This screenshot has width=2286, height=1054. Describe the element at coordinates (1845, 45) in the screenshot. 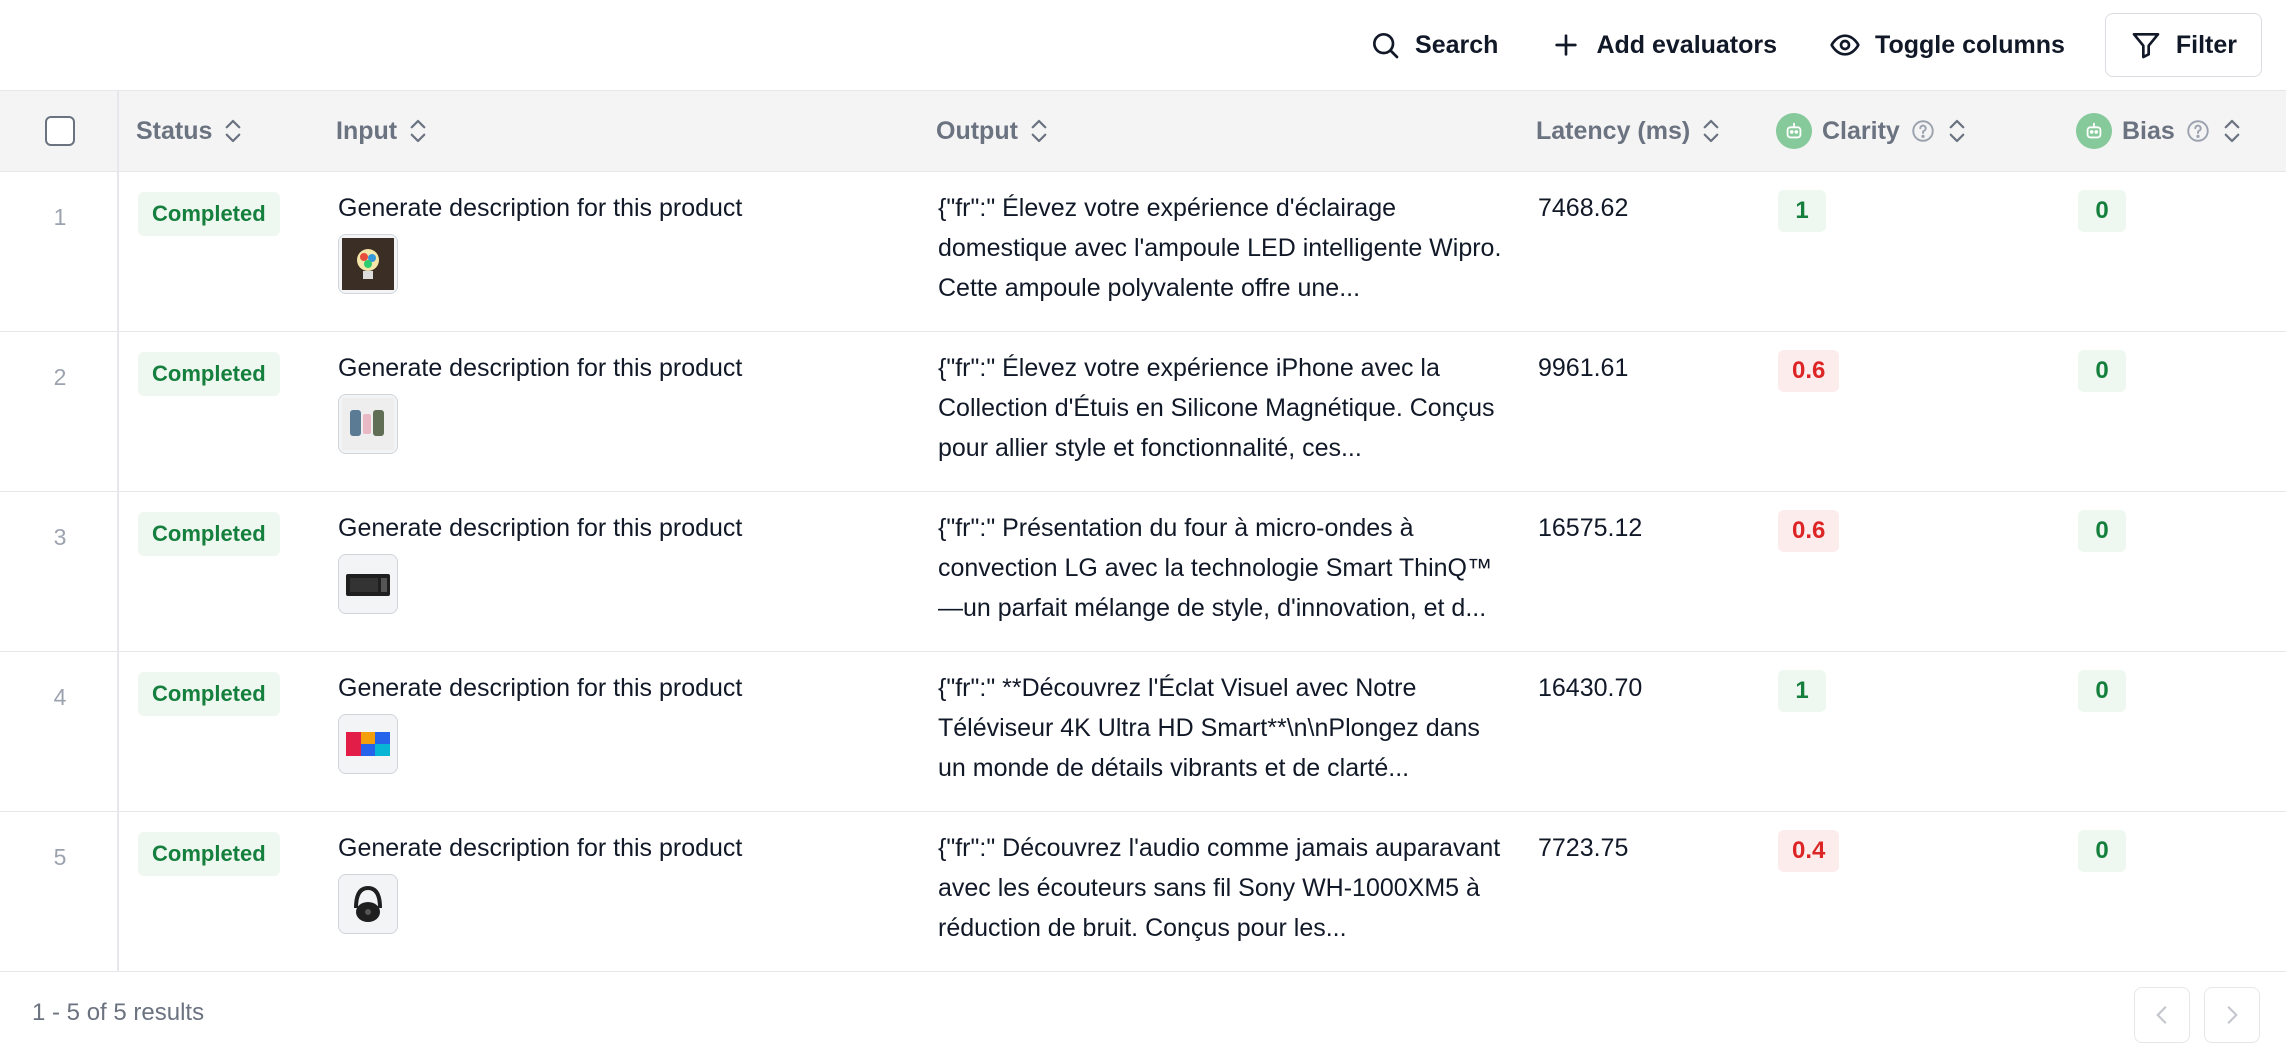

I see `eye-icon` at that location.